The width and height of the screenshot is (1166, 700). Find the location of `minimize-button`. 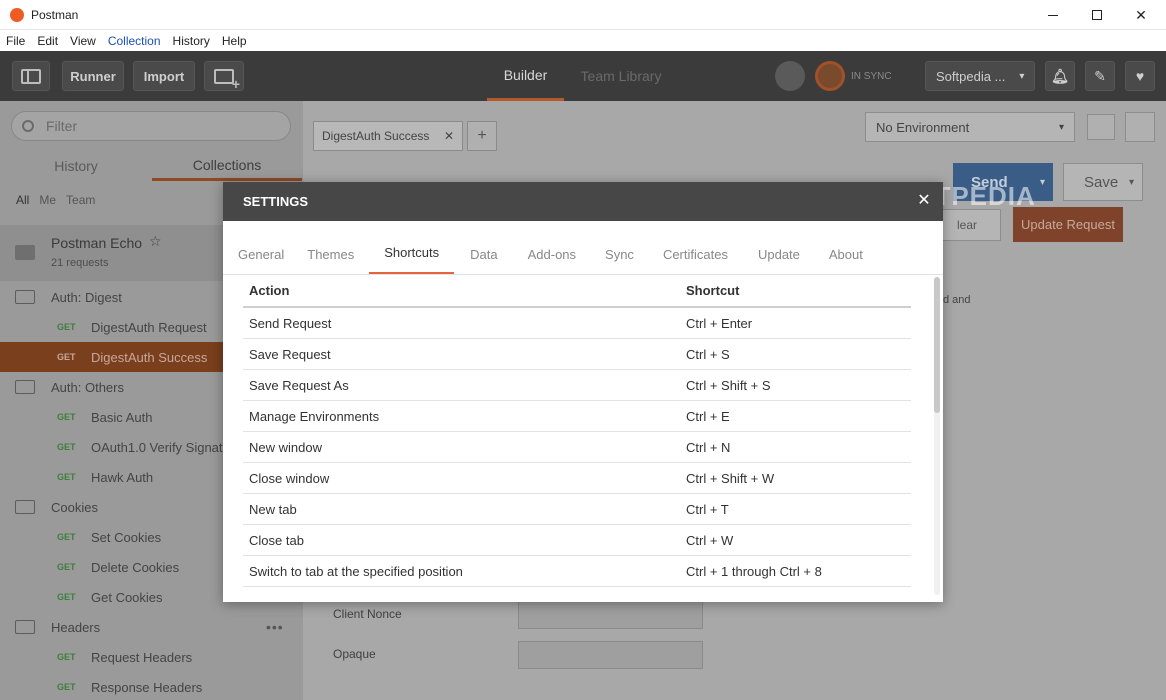

minimize-button is located at coordinates (1053, 15).